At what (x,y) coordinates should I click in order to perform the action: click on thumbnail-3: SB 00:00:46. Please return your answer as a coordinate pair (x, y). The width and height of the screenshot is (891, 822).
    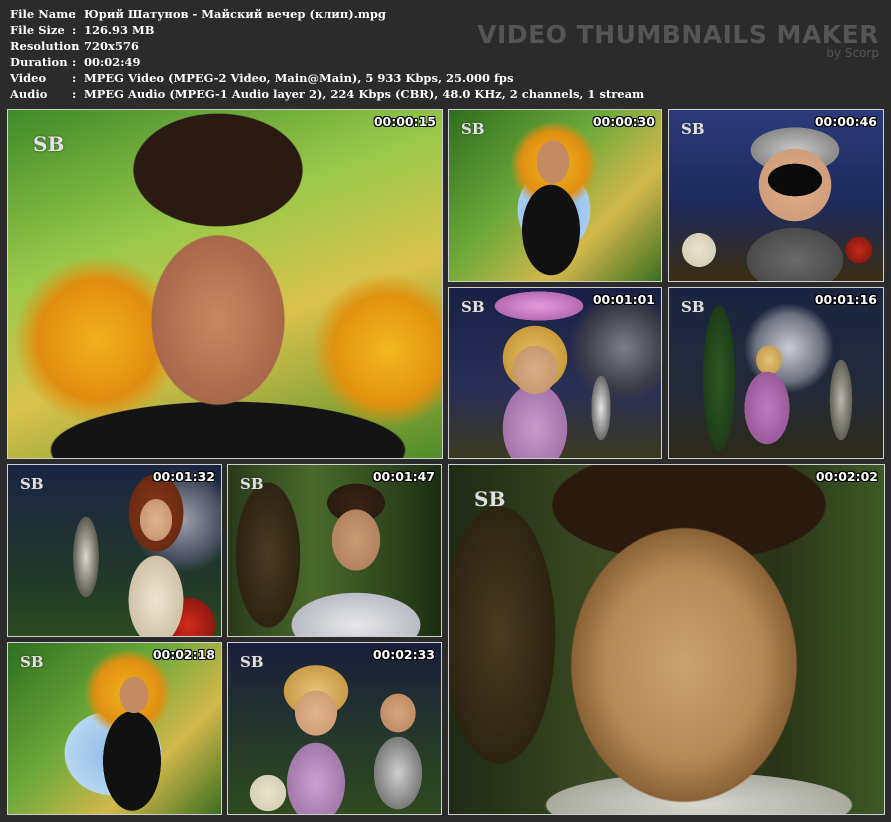
    Looking at the image, I should click on (776, 195).